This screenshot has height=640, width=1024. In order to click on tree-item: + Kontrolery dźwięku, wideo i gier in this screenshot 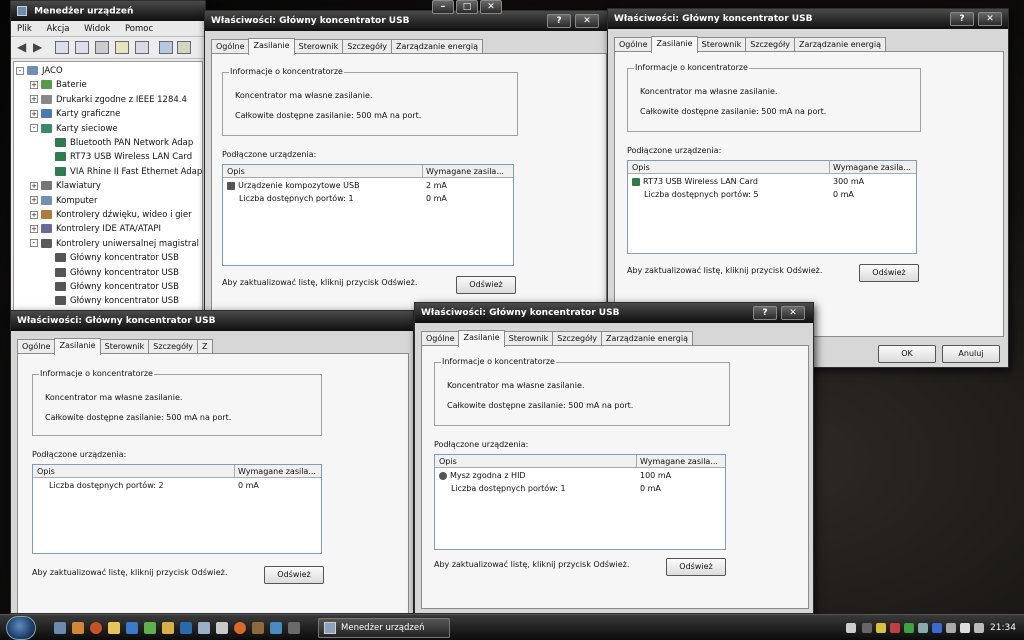, I will do `click(111, 215)`.